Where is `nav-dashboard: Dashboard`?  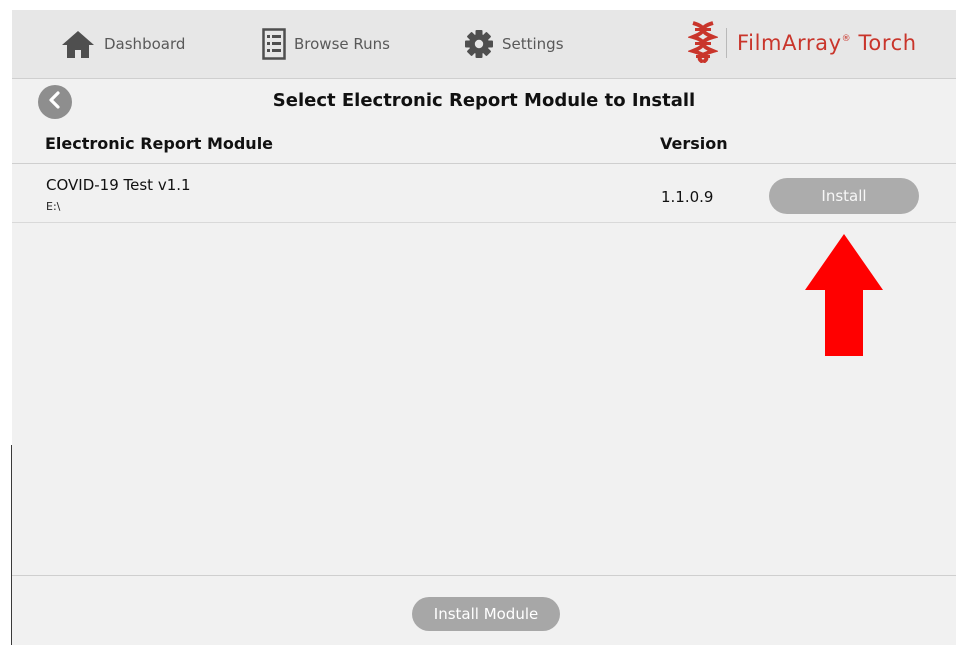 nav-dashboard: Dashboard is located at coordinates (122, 44).